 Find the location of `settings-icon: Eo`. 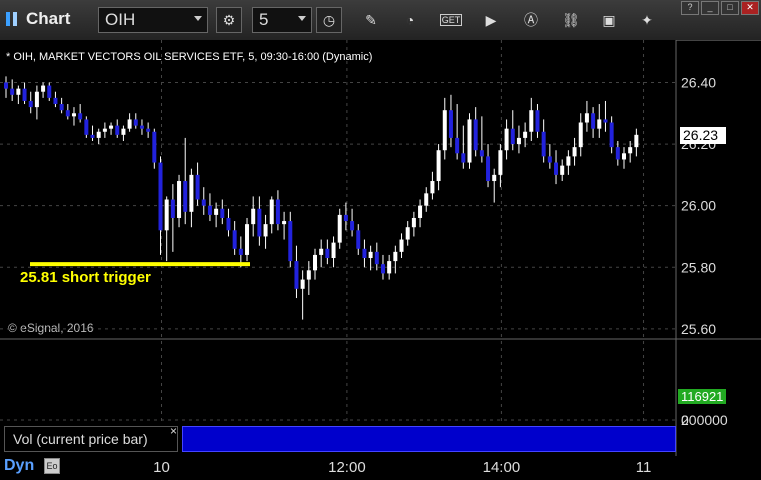

settings-icon: Eo is located at coordinates (52, 466).